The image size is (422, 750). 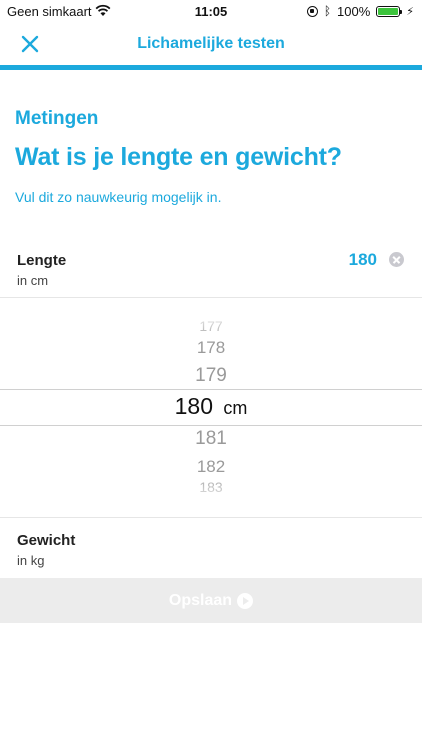 I want to click on length-unit: in cm, so click(x=33, y=280).